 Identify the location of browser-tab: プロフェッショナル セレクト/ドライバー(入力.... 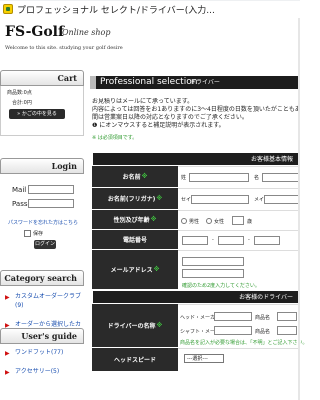
(150, 9).